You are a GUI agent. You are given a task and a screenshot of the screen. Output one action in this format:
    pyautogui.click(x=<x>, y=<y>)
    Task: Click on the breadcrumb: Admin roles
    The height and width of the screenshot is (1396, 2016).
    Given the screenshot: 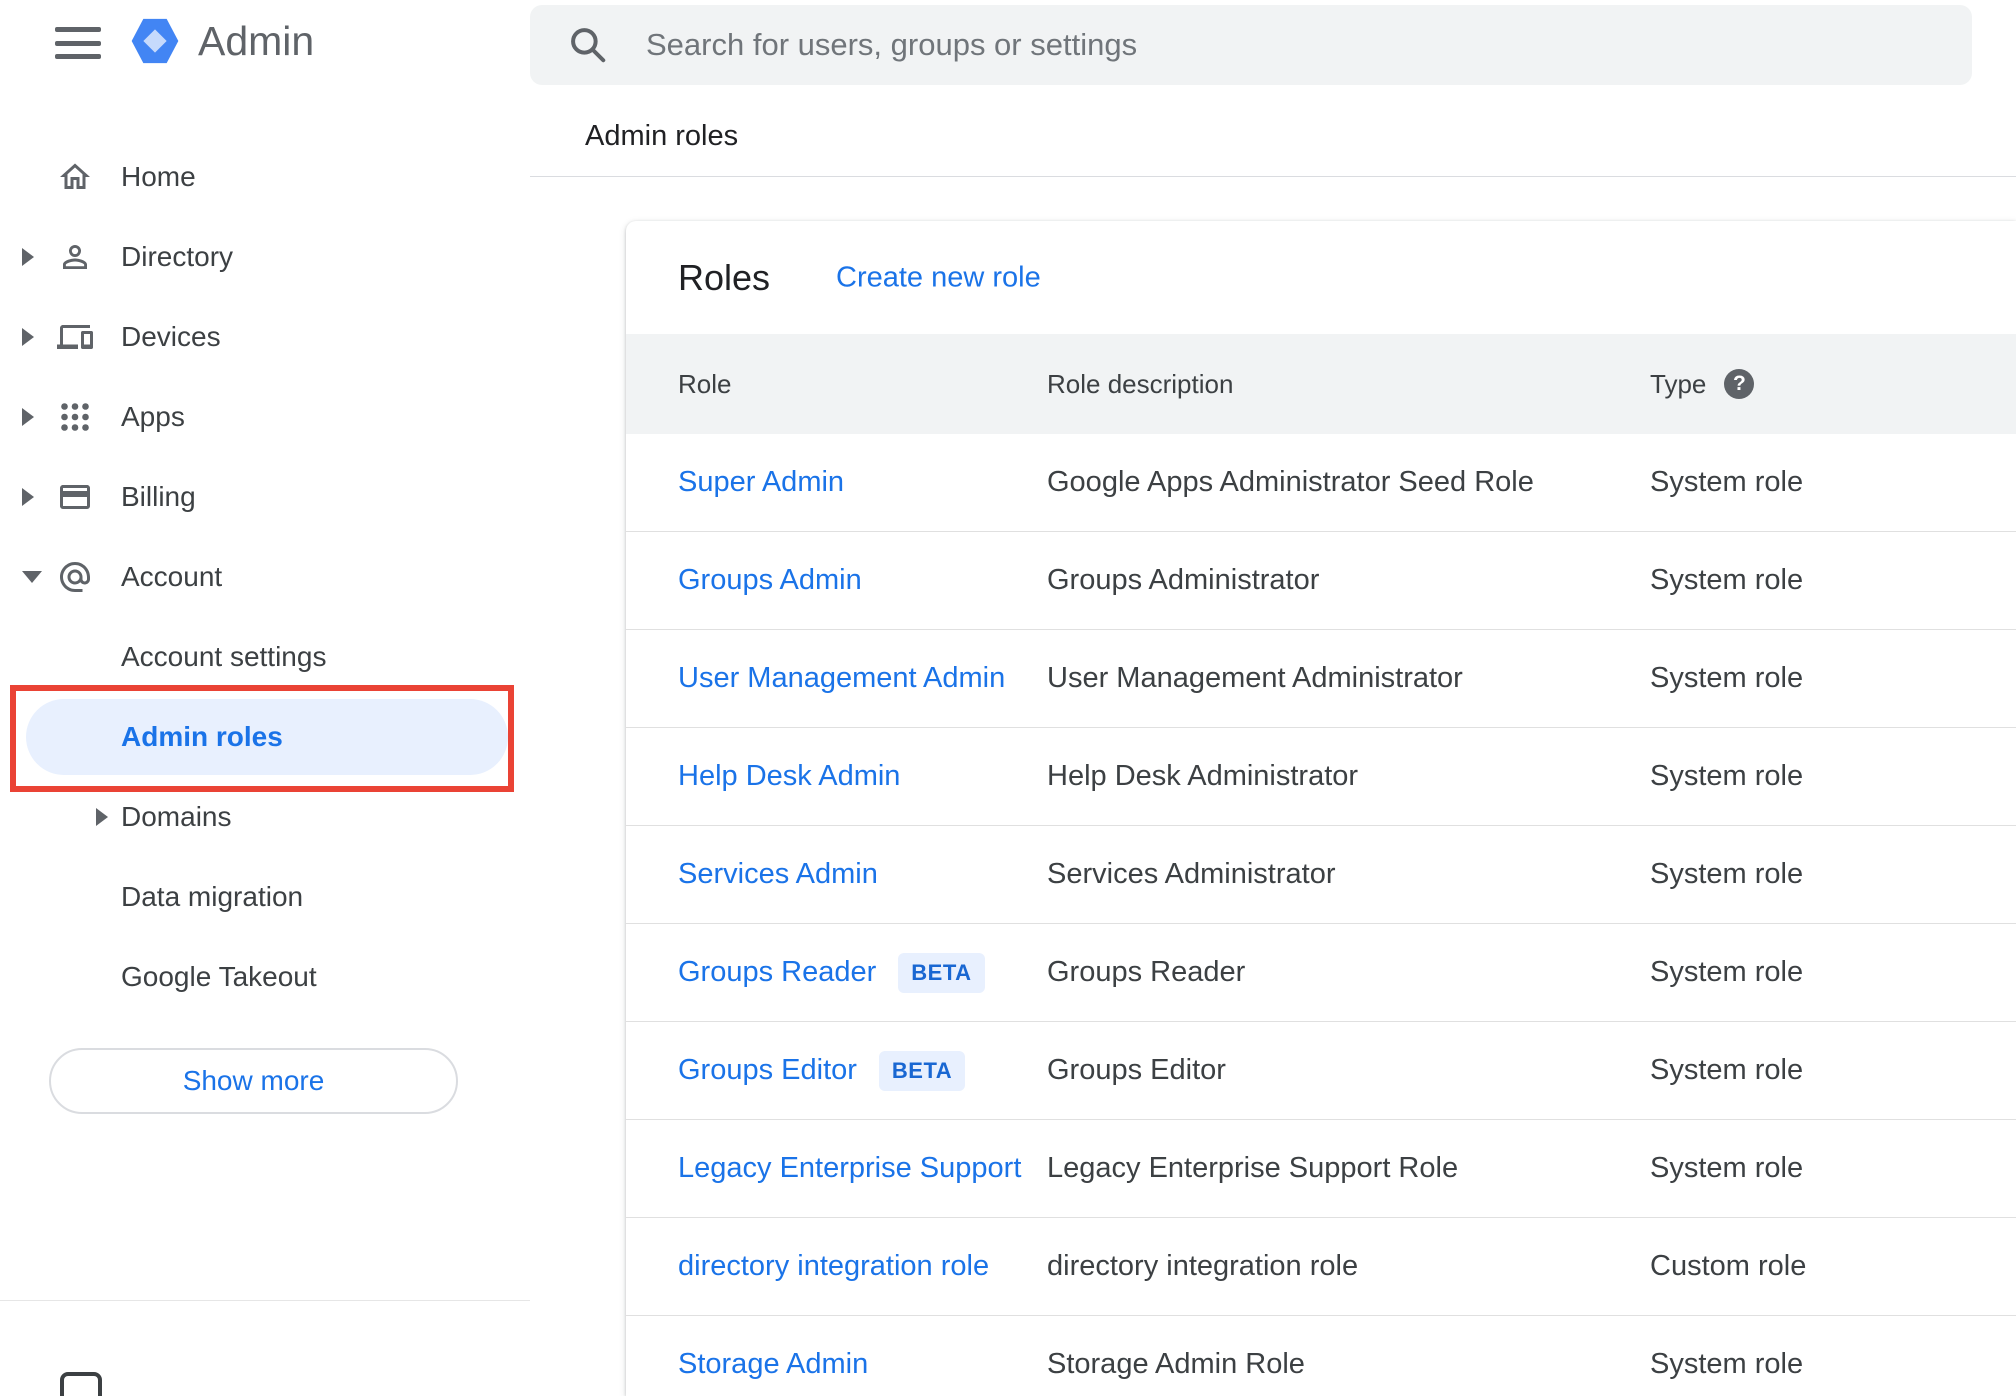 What is the action you would take?
    pyautogui.click(x=662, y=136)
    